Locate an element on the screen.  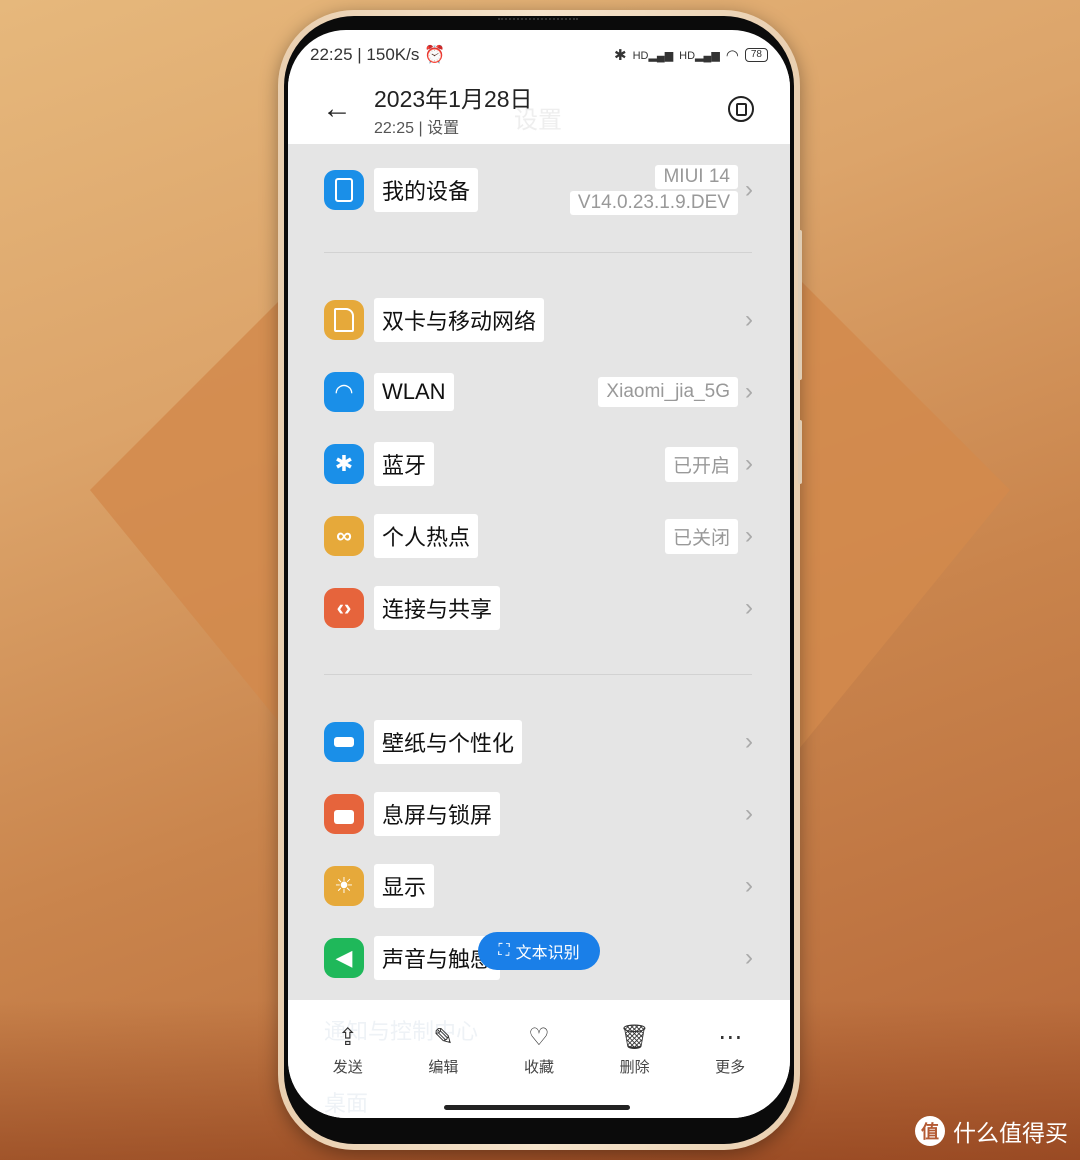
arrow-left-icon: ← is located at coordinates (337, 109).